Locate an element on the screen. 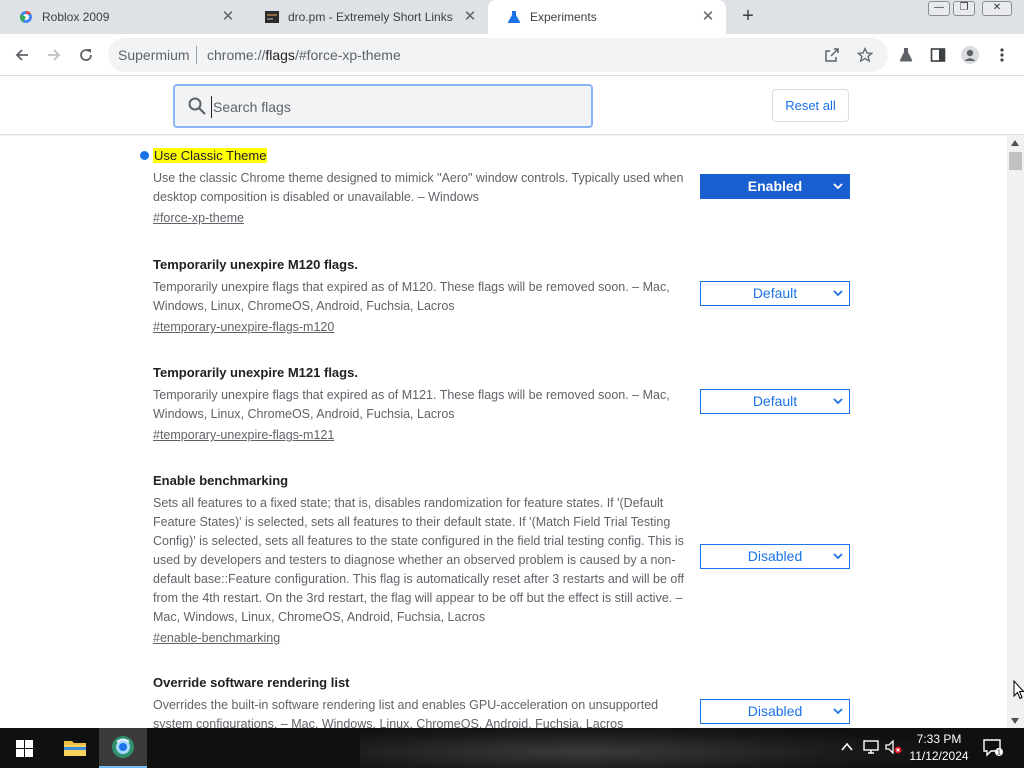 The image size is (1024, 768). url-text: chrome://flags/#force-xp-theme is located at coordinates (304, 55).